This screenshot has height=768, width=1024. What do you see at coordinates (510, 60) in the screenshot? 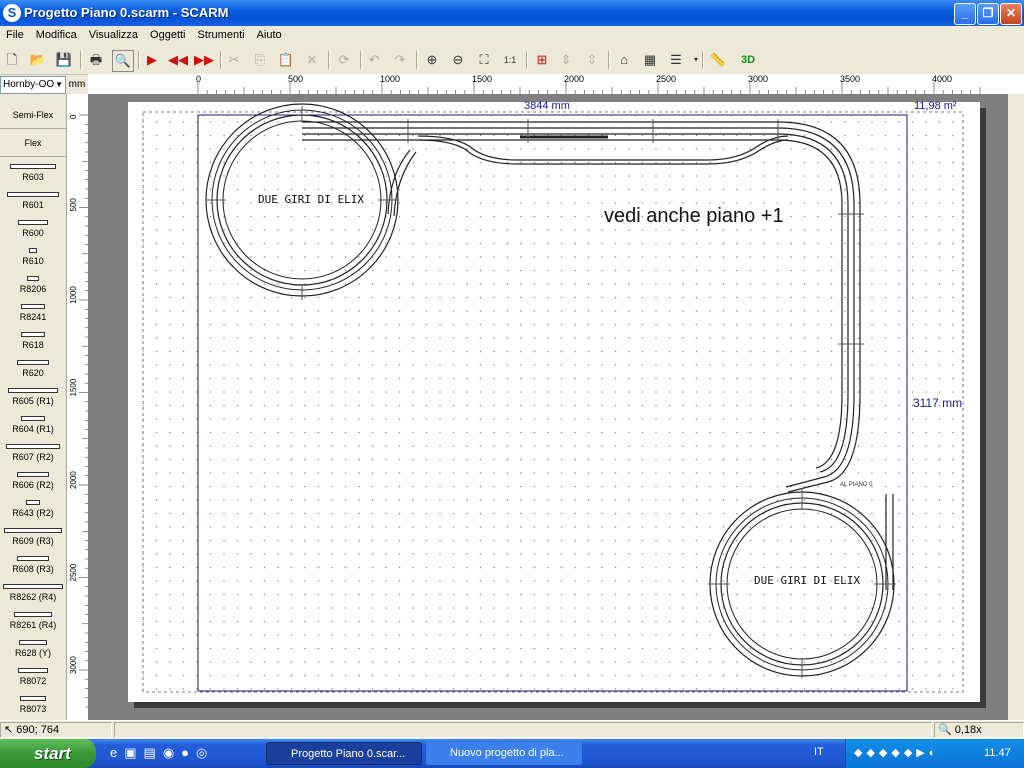
I see `zoom-1-1-icon: 1:1` at bounding box center [510, 60].